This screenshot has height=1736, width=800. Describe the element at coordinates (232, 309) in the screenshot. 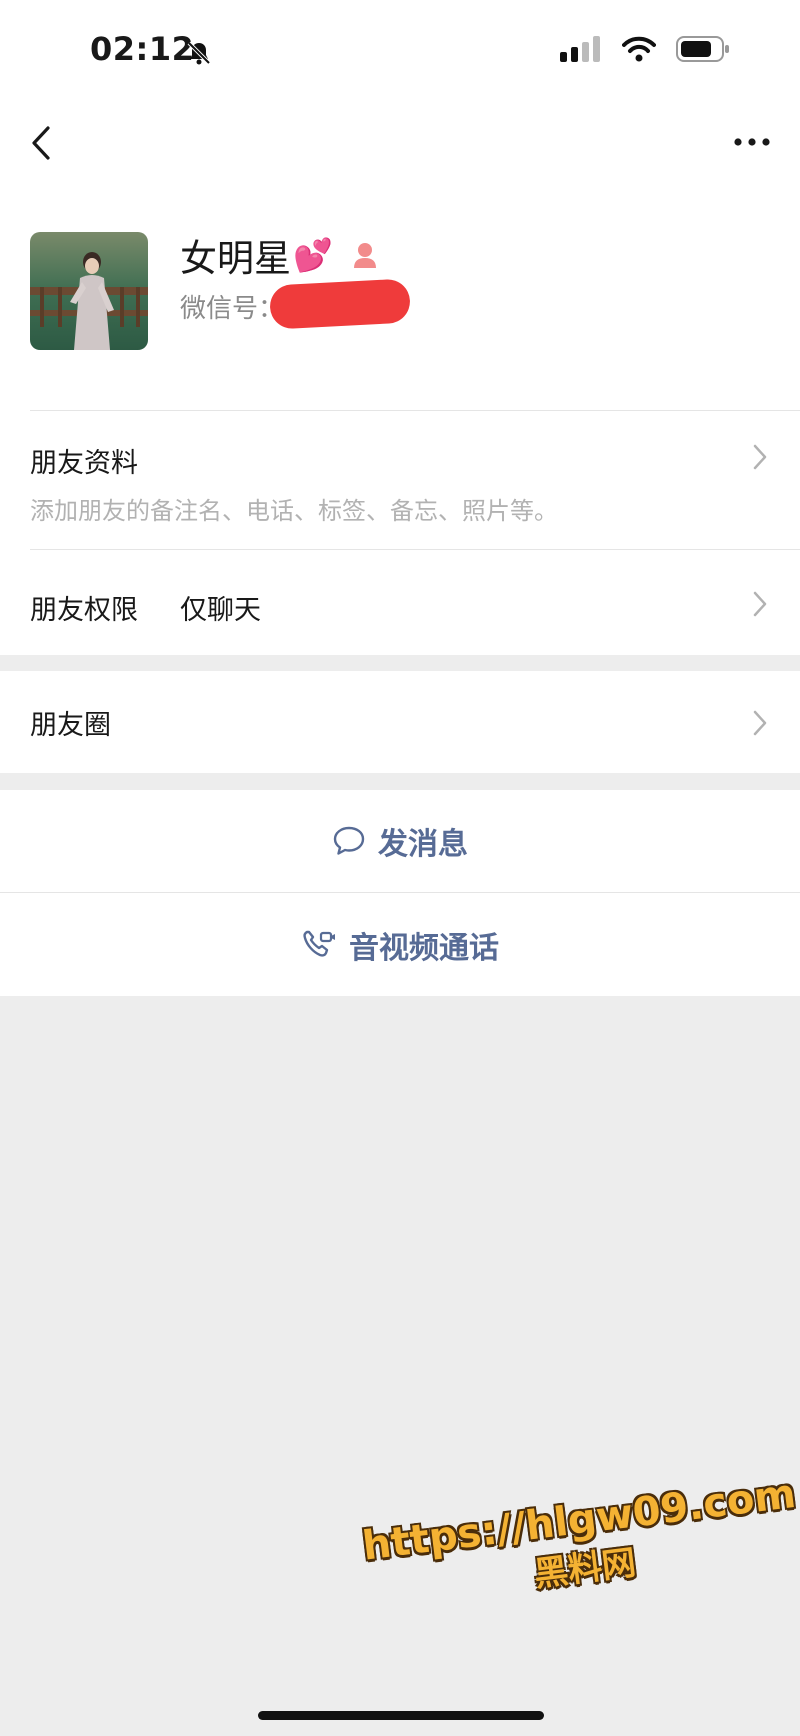

I see `wechat-id-label: 微信号：` at that location.